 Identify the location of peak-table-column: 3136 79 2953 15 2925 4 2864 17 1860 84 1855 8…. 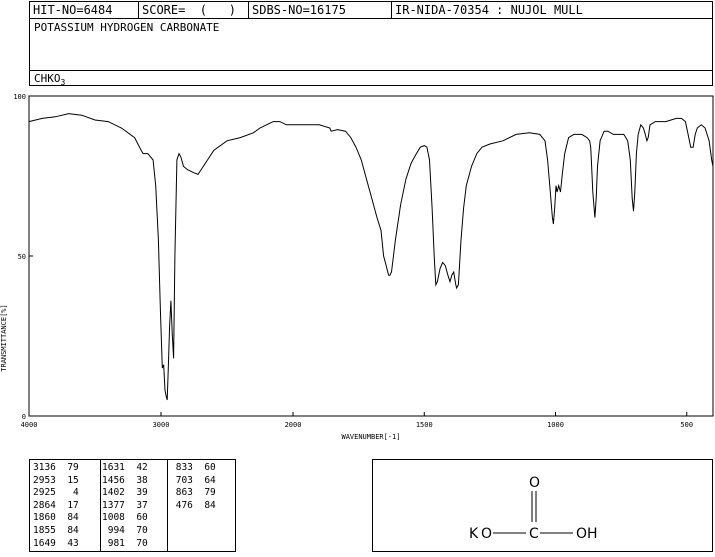
(67, 505).